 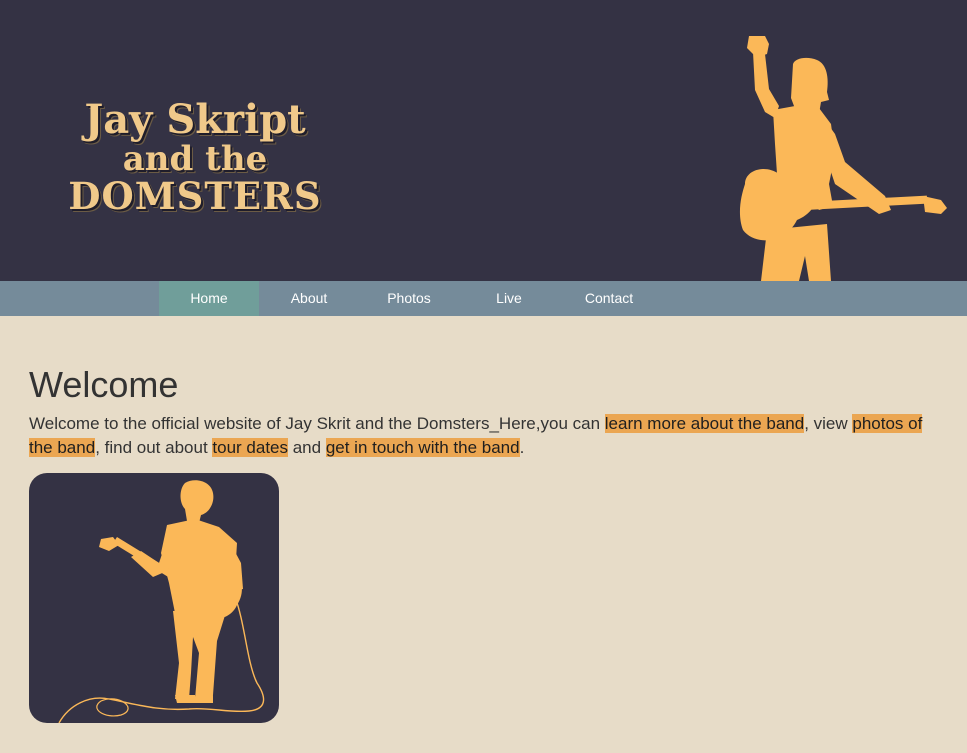 What do you see at coordinates (509, 298) in the screenshot?
I see `nav-live: Live` at bounding box center [509, 298].